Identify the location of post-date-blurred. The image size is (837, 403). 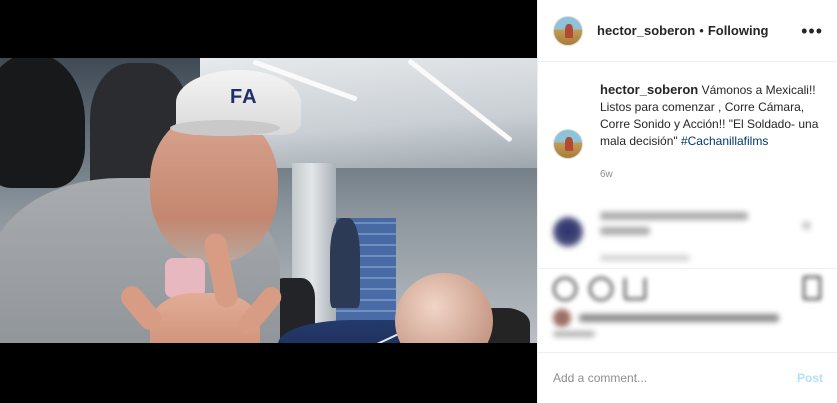
(688, 334).